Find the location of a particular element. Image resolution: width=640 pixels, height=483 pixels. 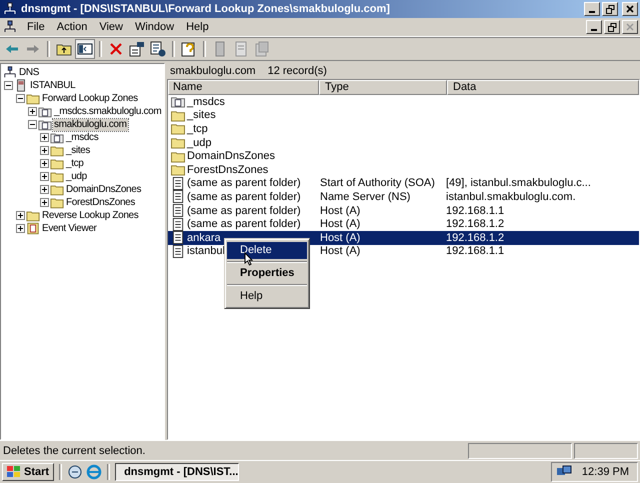

tree-item: _msdcs is located at coordinates (82, 138).